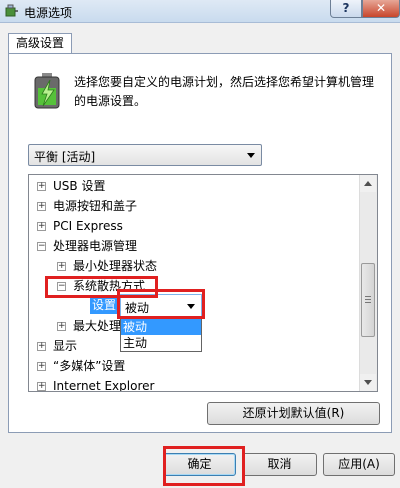  What do you see at coordinates (11, 10) in the screenshot?
I see `power-options-icon` at bounding box center [11, 10].